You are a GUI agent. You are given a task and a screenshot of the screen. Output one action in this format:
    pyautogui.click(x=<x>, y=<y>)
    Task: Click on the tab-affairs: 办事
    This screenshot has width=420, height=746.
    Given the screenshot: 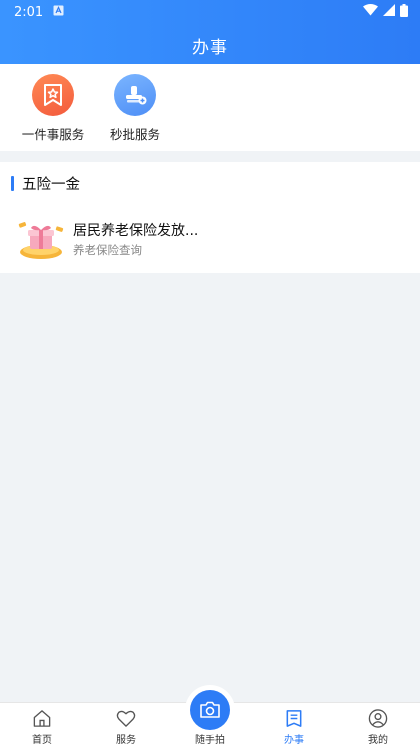 What is the action you would take?
    pyautogui.click(x=294, y=724)
    